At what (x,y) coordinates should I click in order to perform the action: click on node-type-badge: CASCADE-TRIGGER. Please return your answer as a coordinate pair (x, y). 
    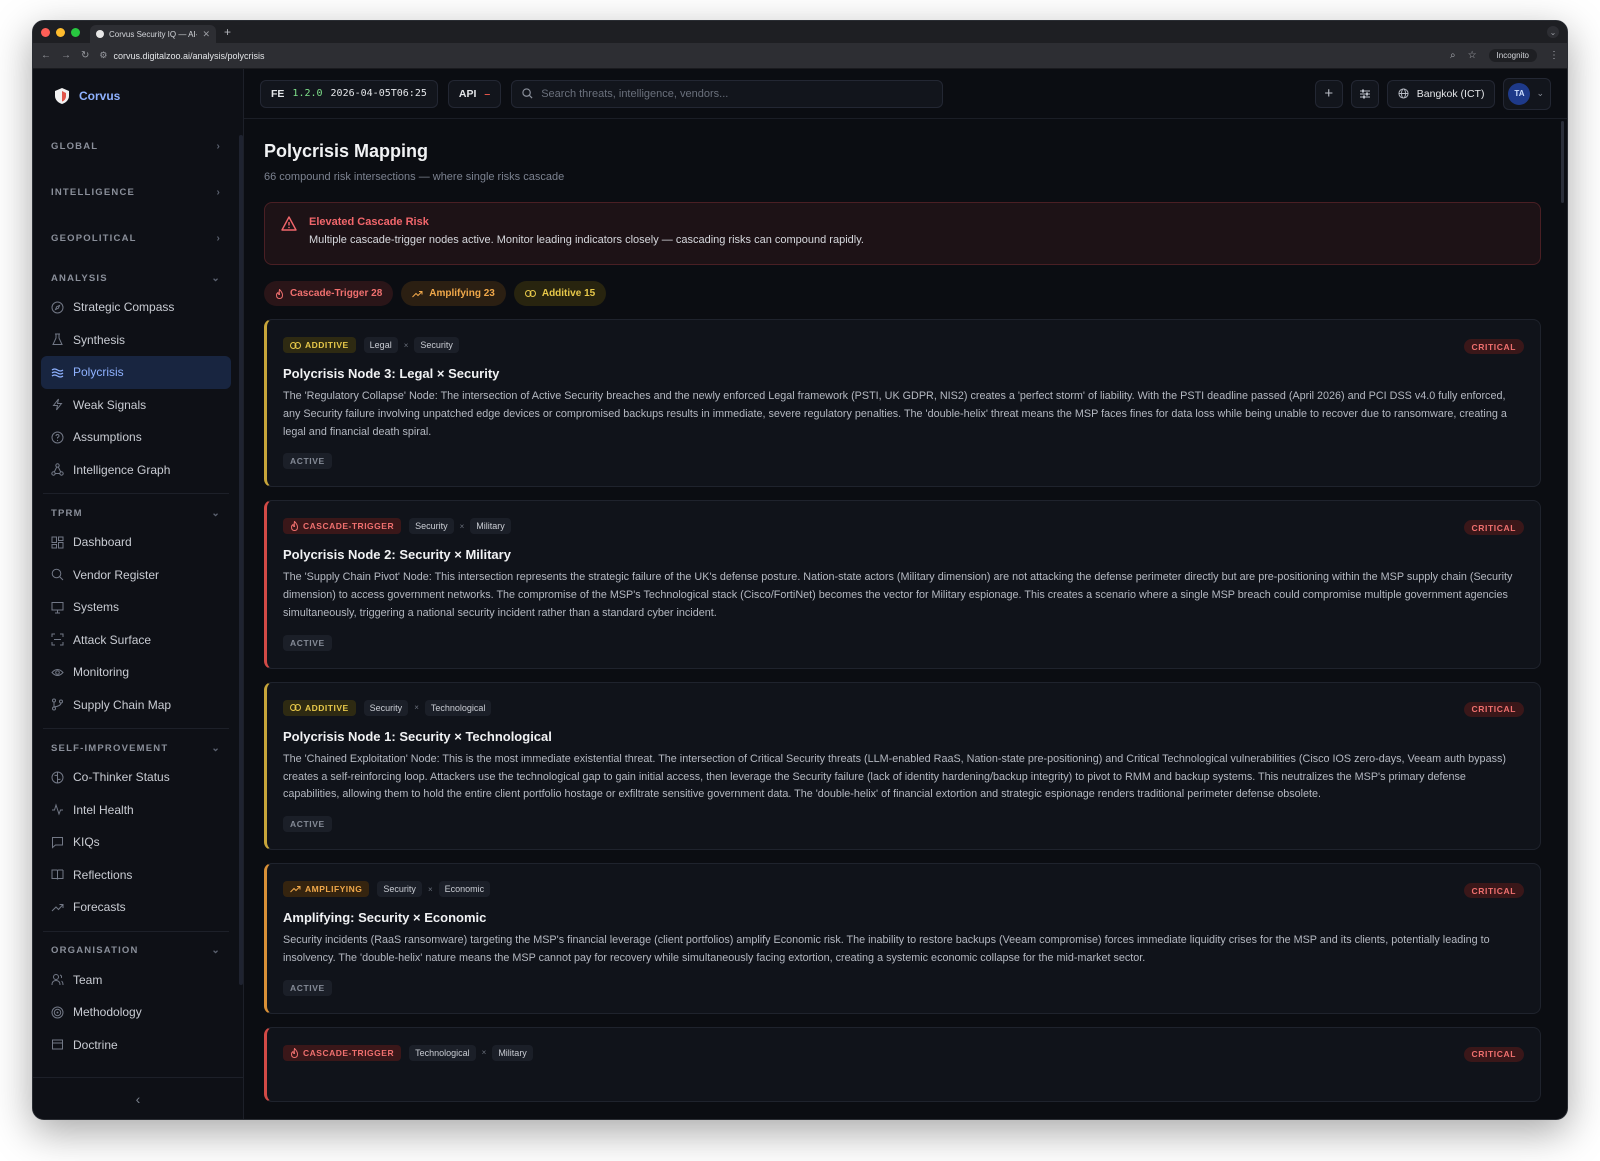
    Looking at the image, I should click on (342, 1052).